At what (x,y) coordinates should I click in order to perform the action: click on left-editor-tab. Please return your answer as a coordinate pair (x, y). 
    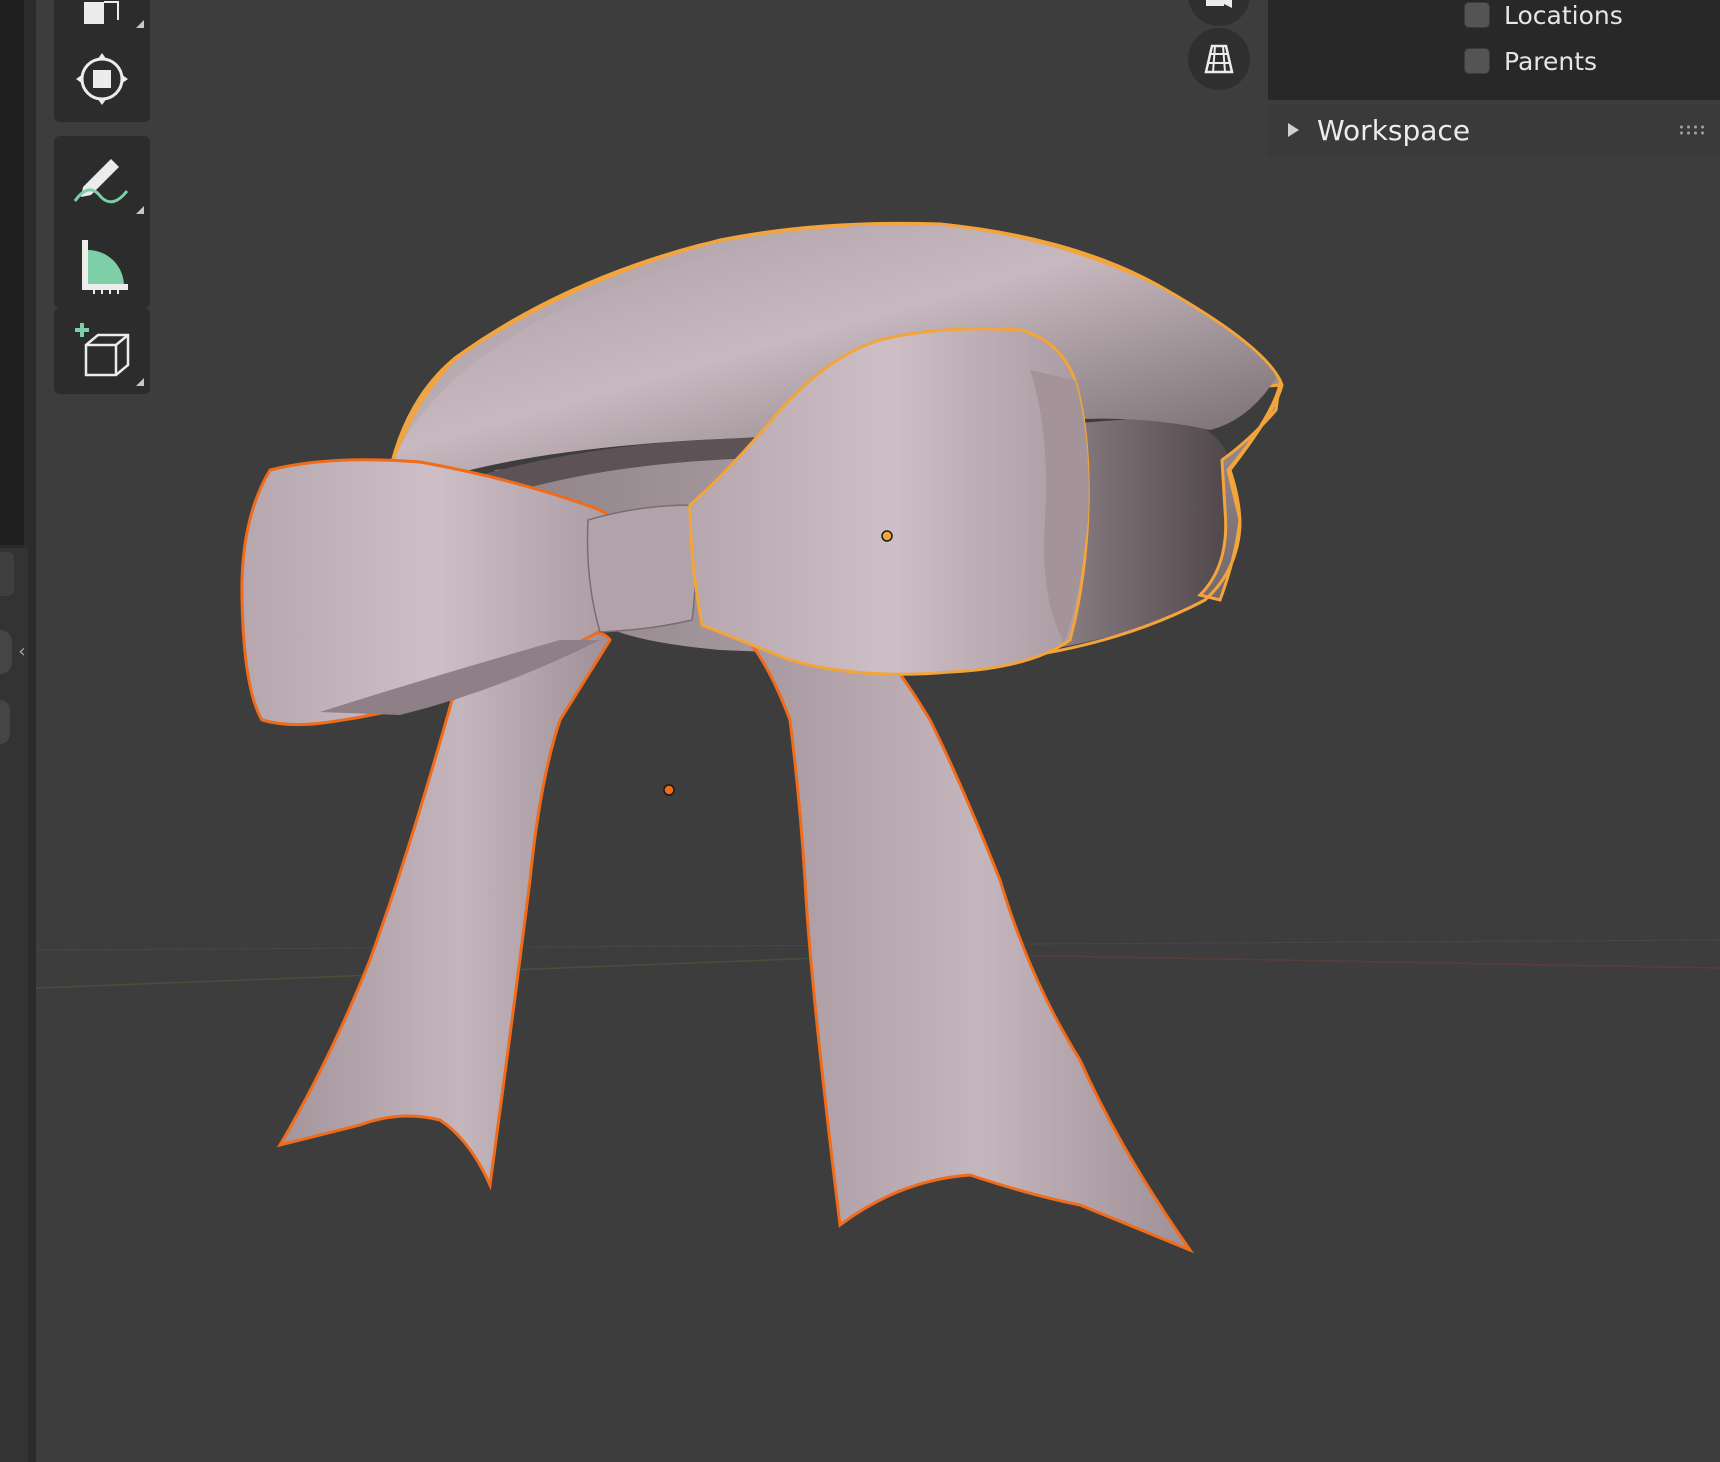
    Looking at the image, I should click on (7, 574).